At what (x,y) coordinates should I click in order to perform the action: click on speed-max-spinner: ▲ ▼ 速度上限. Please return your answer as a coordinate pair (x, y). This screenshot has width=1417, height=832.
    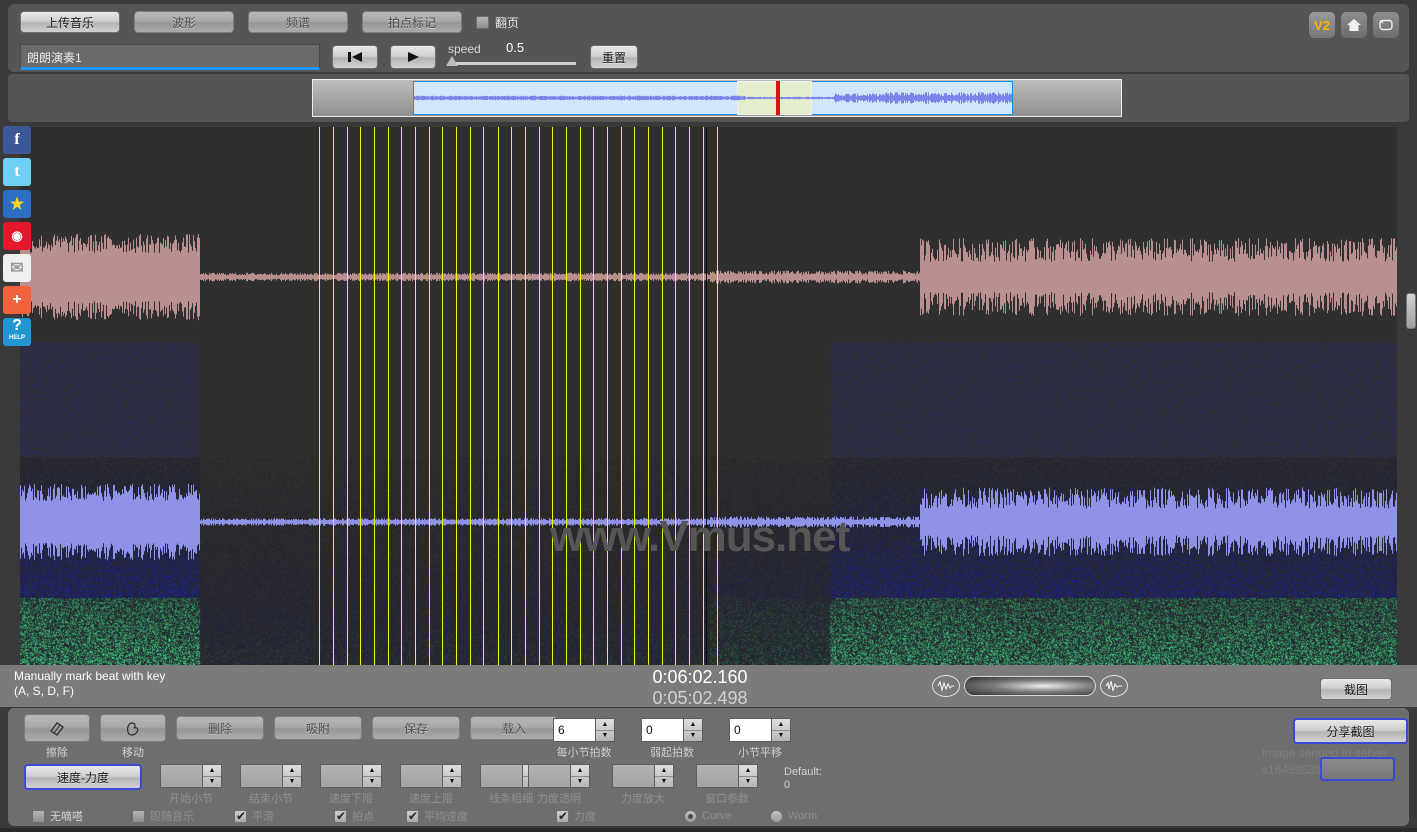
    Looking at the image, I should click on (431, 785).